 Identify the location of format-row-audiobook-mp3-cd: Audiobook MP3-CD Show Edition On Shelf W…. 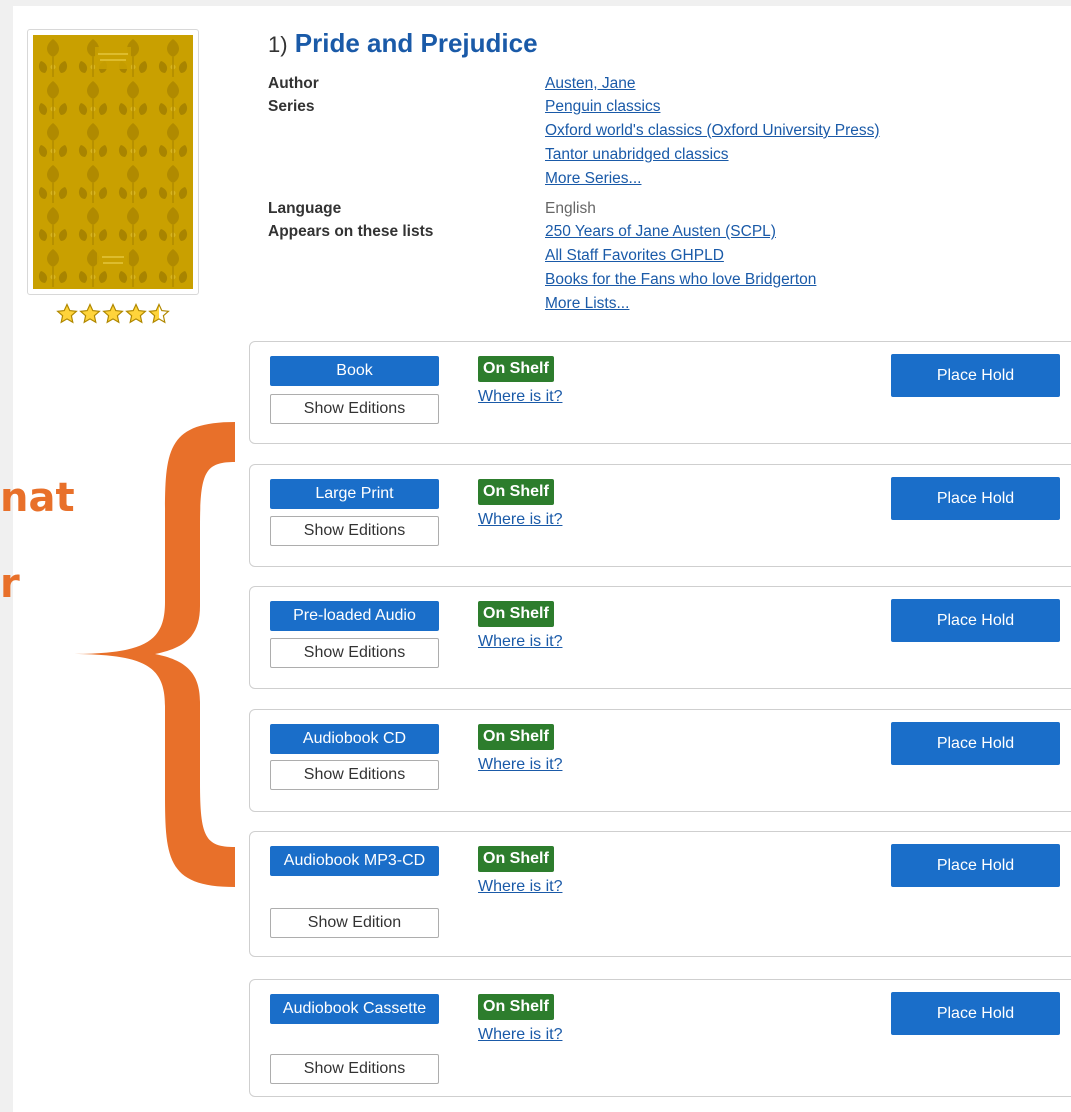
(660, 894).